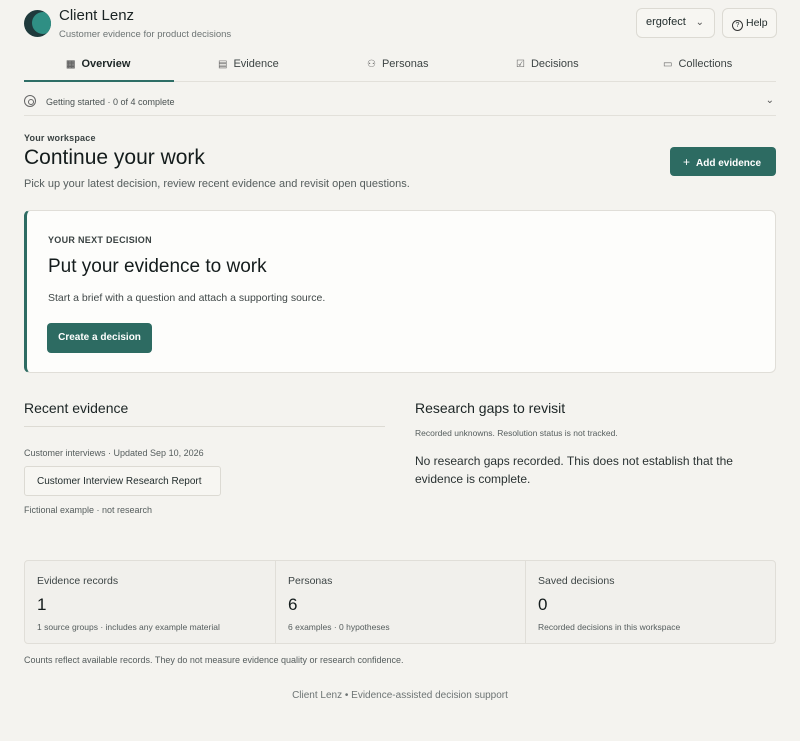 The image size is (800, 741). What do you see at coordinates (543, 604) in the screenshot?
I see `stat-value: 0` at bounding box center [543, 604].